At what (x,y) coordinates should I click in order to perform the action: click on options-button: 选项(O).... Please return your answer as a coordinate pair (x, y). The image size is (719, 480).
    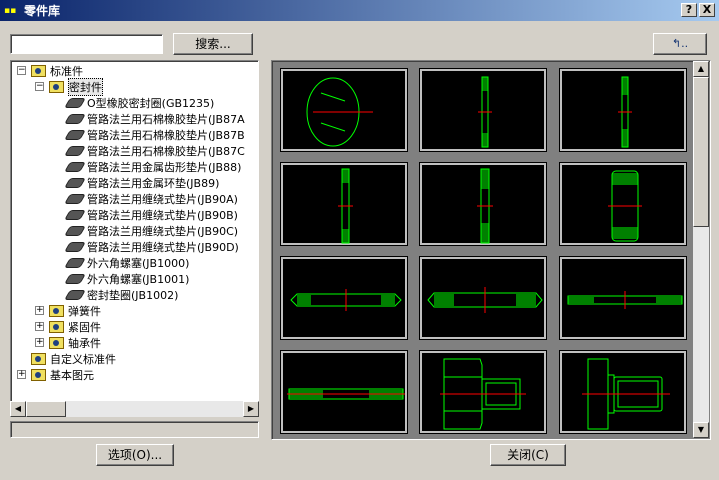
    Looking at the image, I should click on (135, 455).